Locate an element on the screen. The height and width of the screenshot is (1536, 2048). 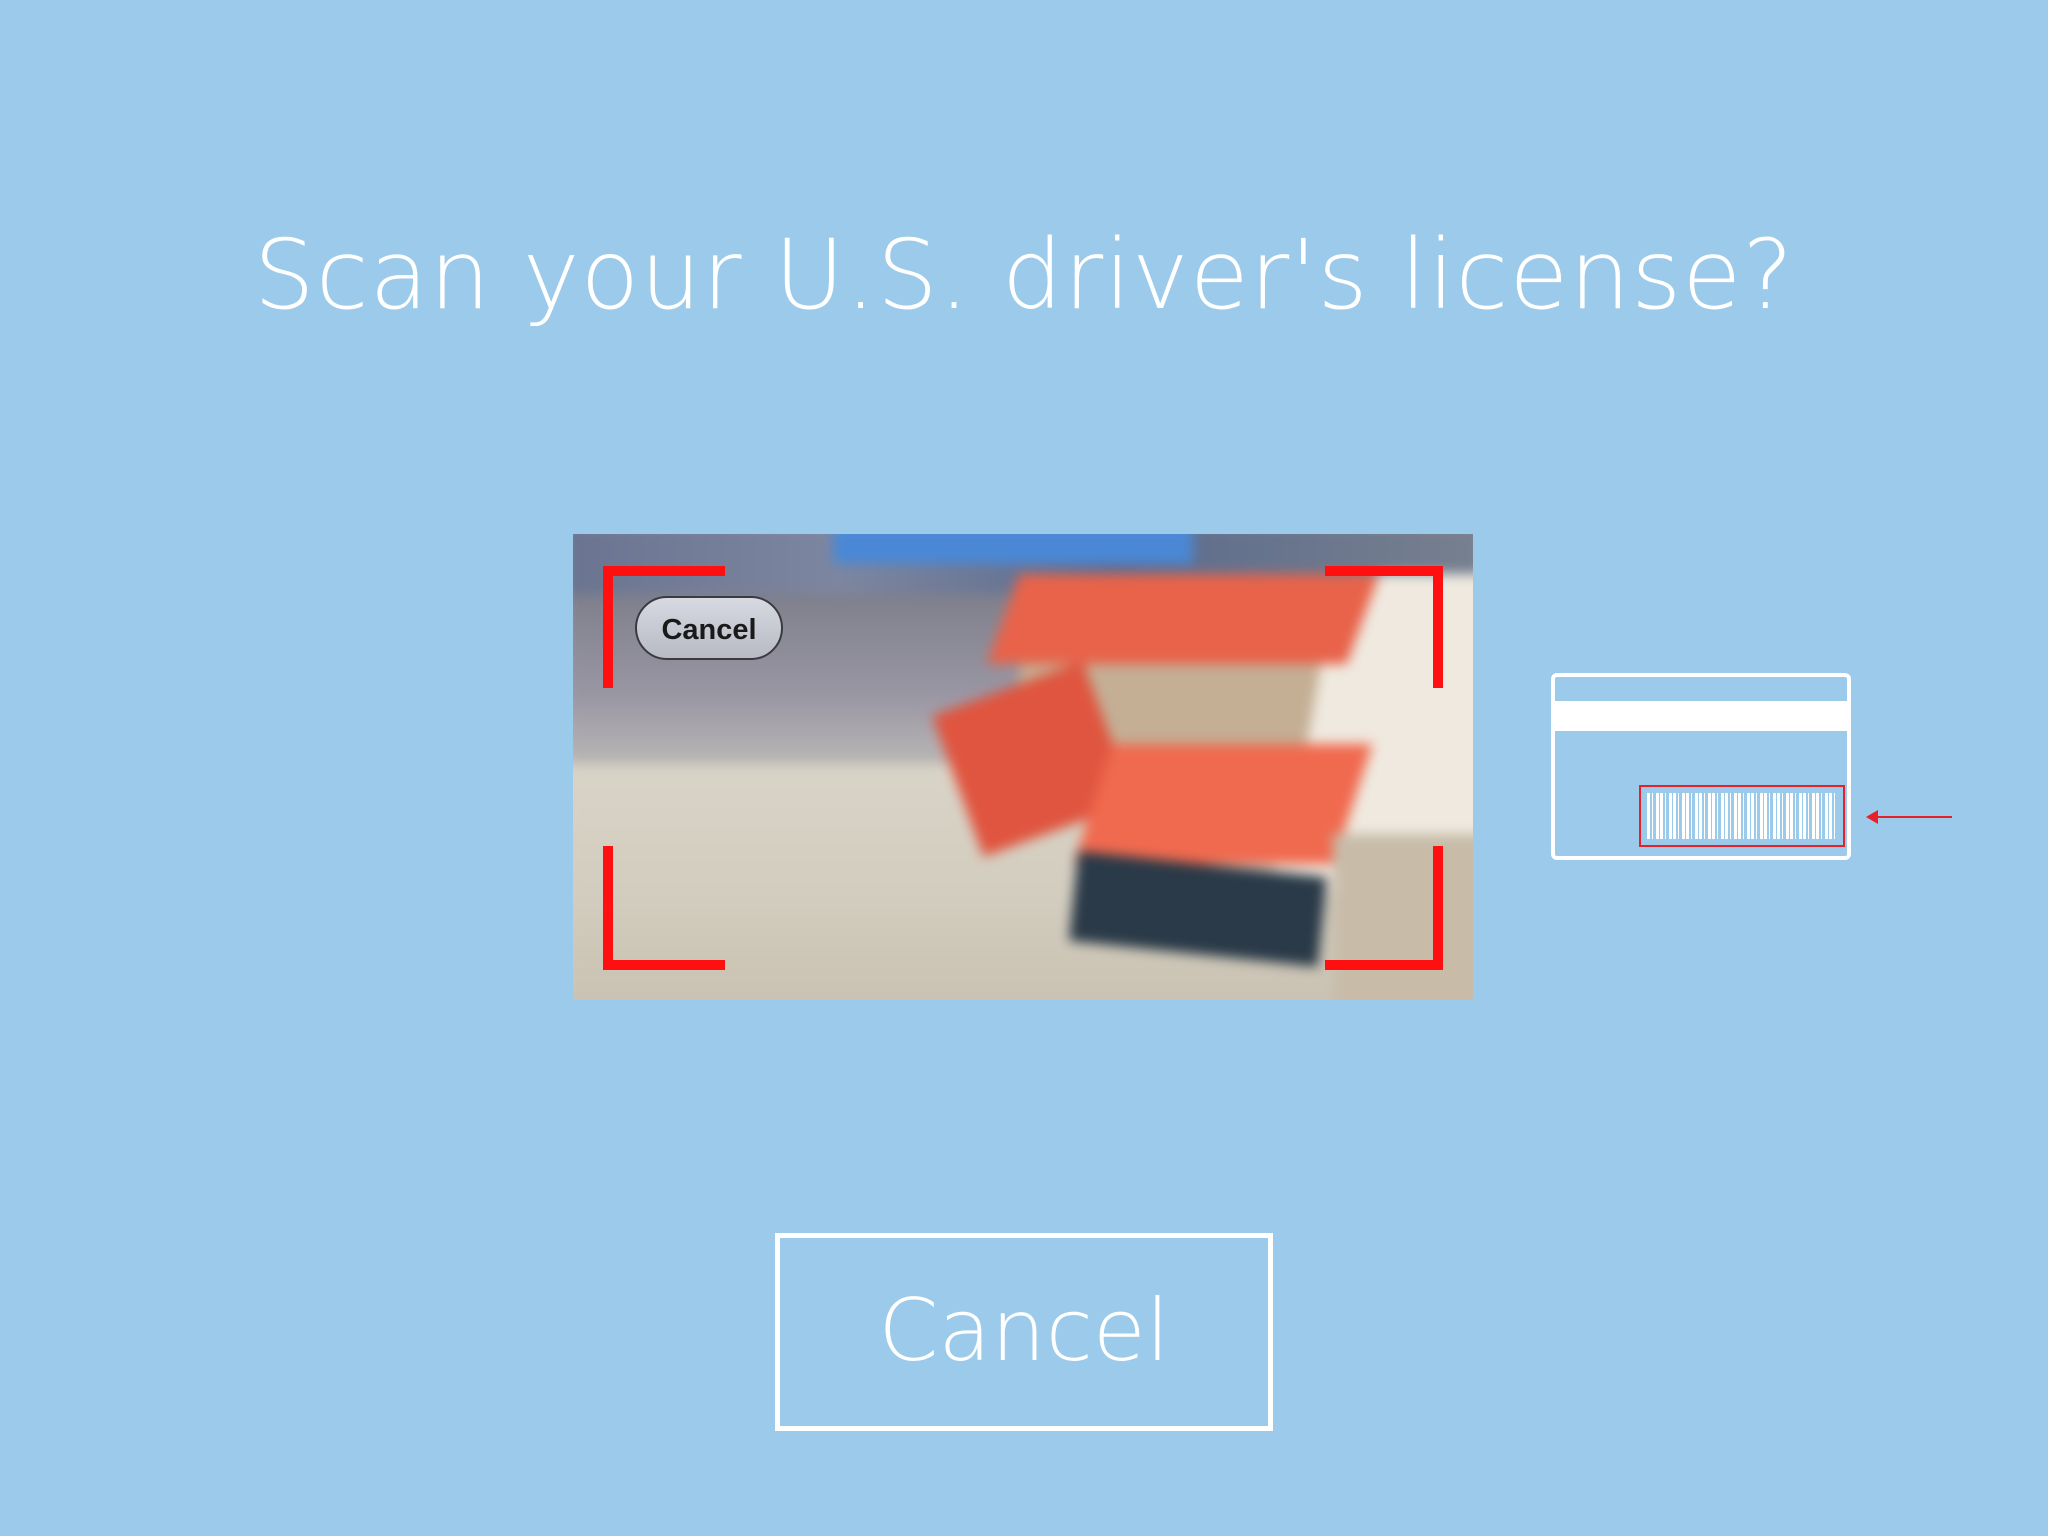
arrow-left-icon is located at coordinates (1909, 817).